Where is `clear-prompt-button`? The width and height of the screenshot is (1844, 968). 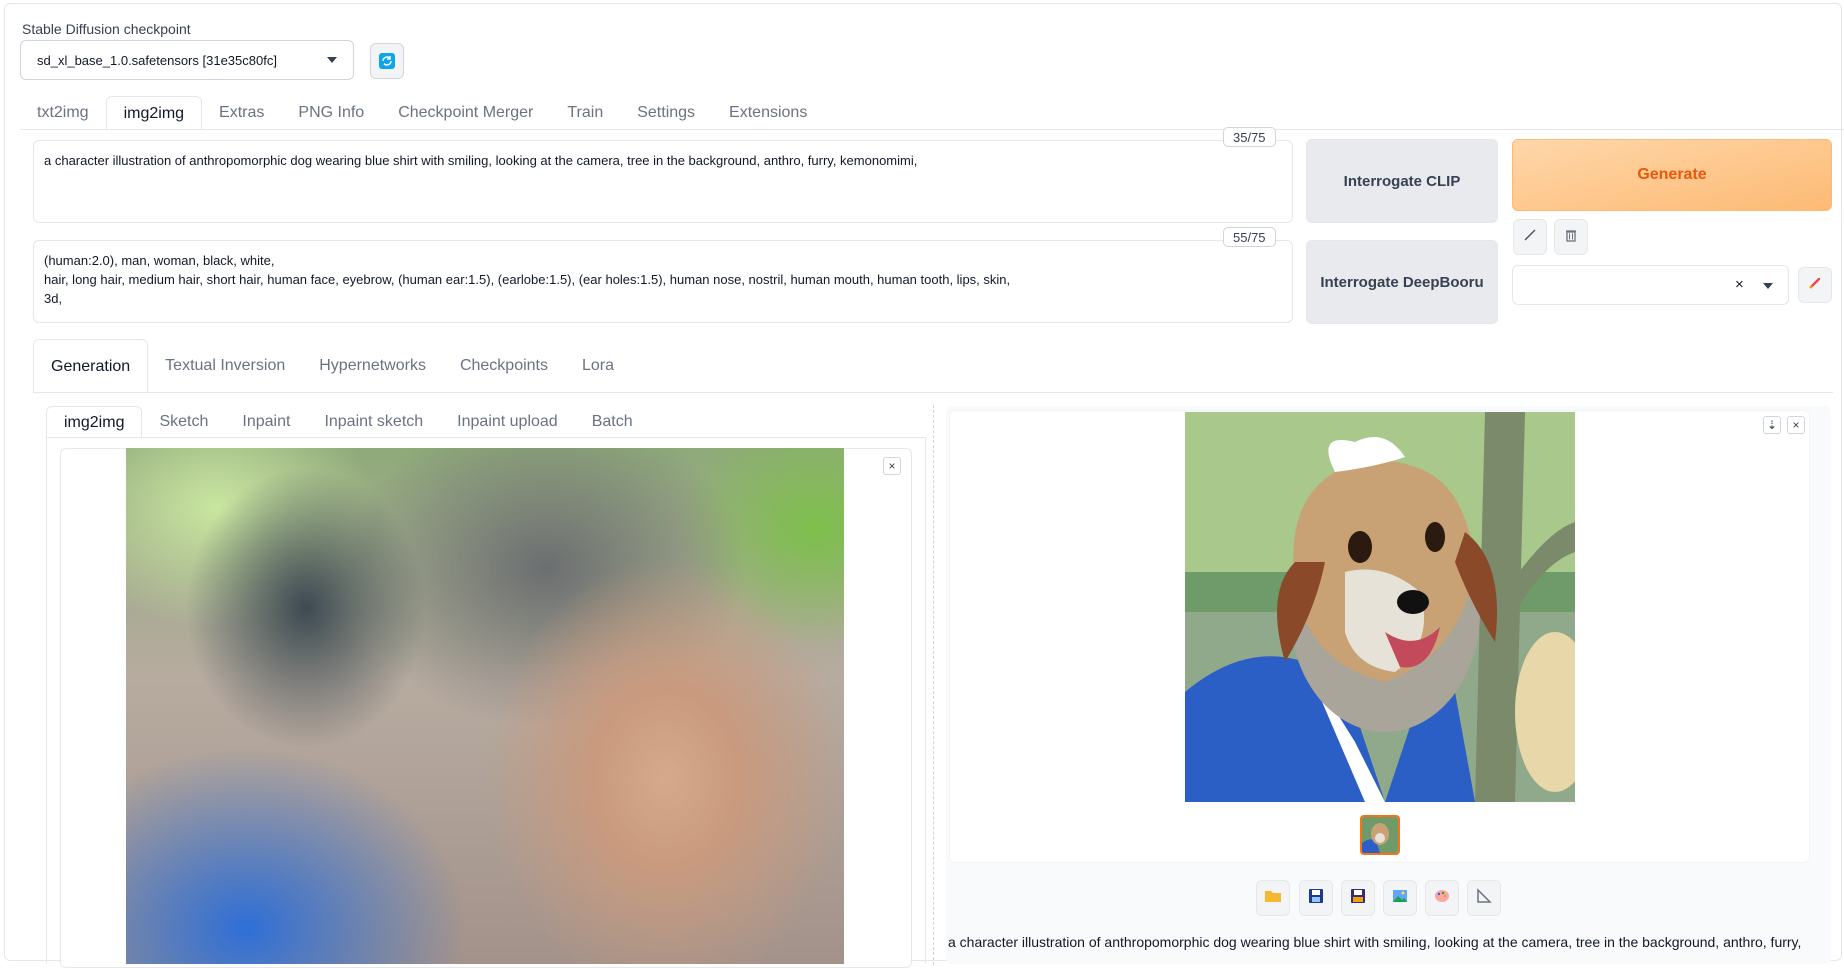
clear-prompt-button is located at coordinates (1571, 237).